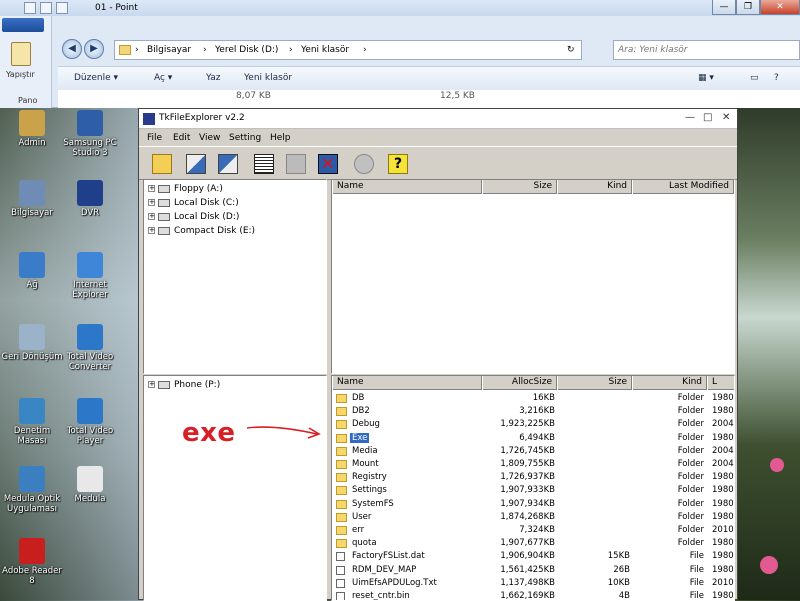 The image size is (800, 601). Describe the element at coordinates (726, 117) in the screenshot. I see `tk-close-button: ✕` at that location.